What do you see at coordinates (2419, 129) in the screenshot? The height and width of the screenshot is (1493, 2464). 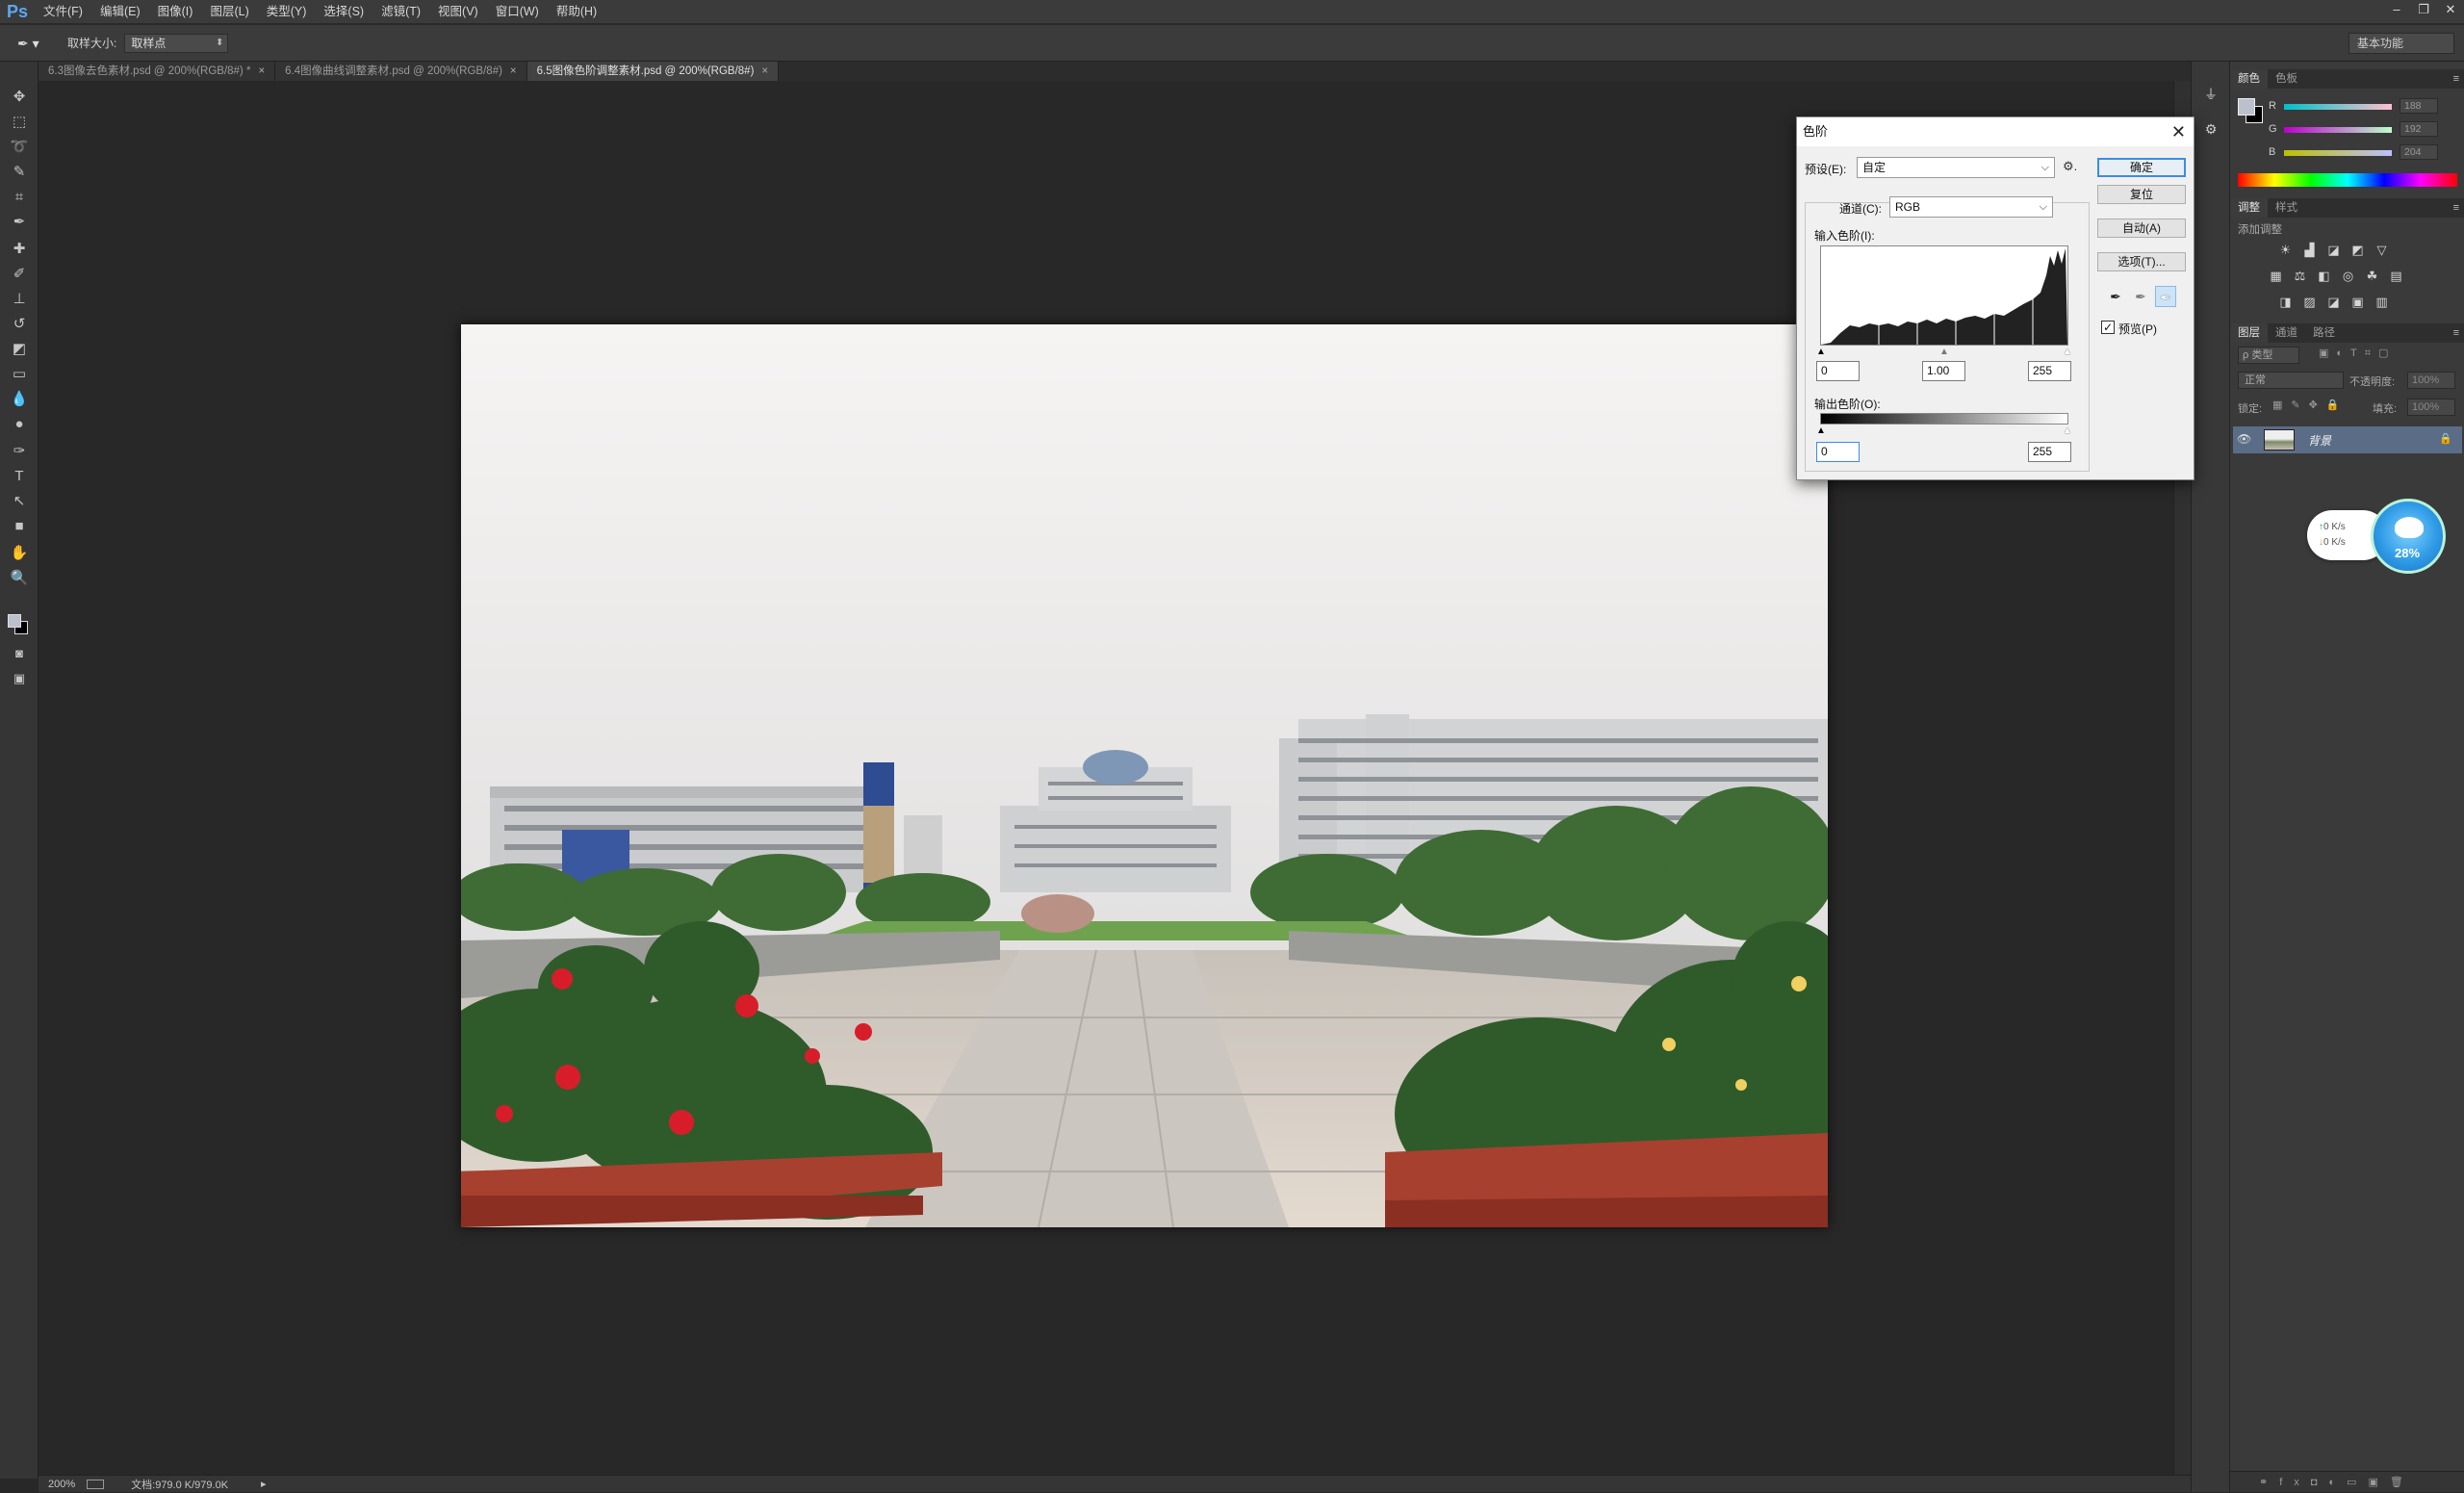 I see `g-value: 192` at bounding box center [2419, 129].